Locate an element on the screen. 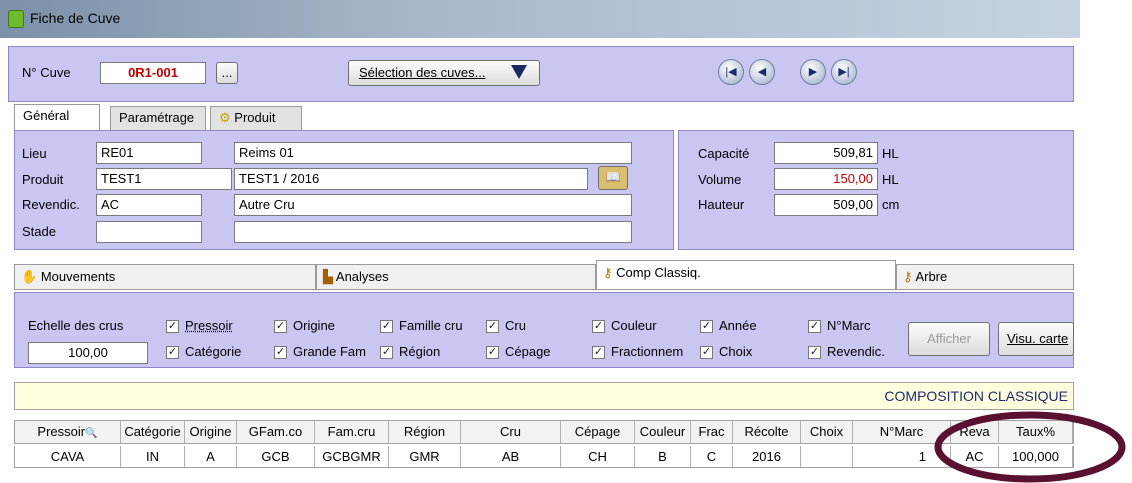 The height and width of the screenshot is (483, 1132). col-pressoir: Pressoir🔍 is located at coordinates (68, 432).